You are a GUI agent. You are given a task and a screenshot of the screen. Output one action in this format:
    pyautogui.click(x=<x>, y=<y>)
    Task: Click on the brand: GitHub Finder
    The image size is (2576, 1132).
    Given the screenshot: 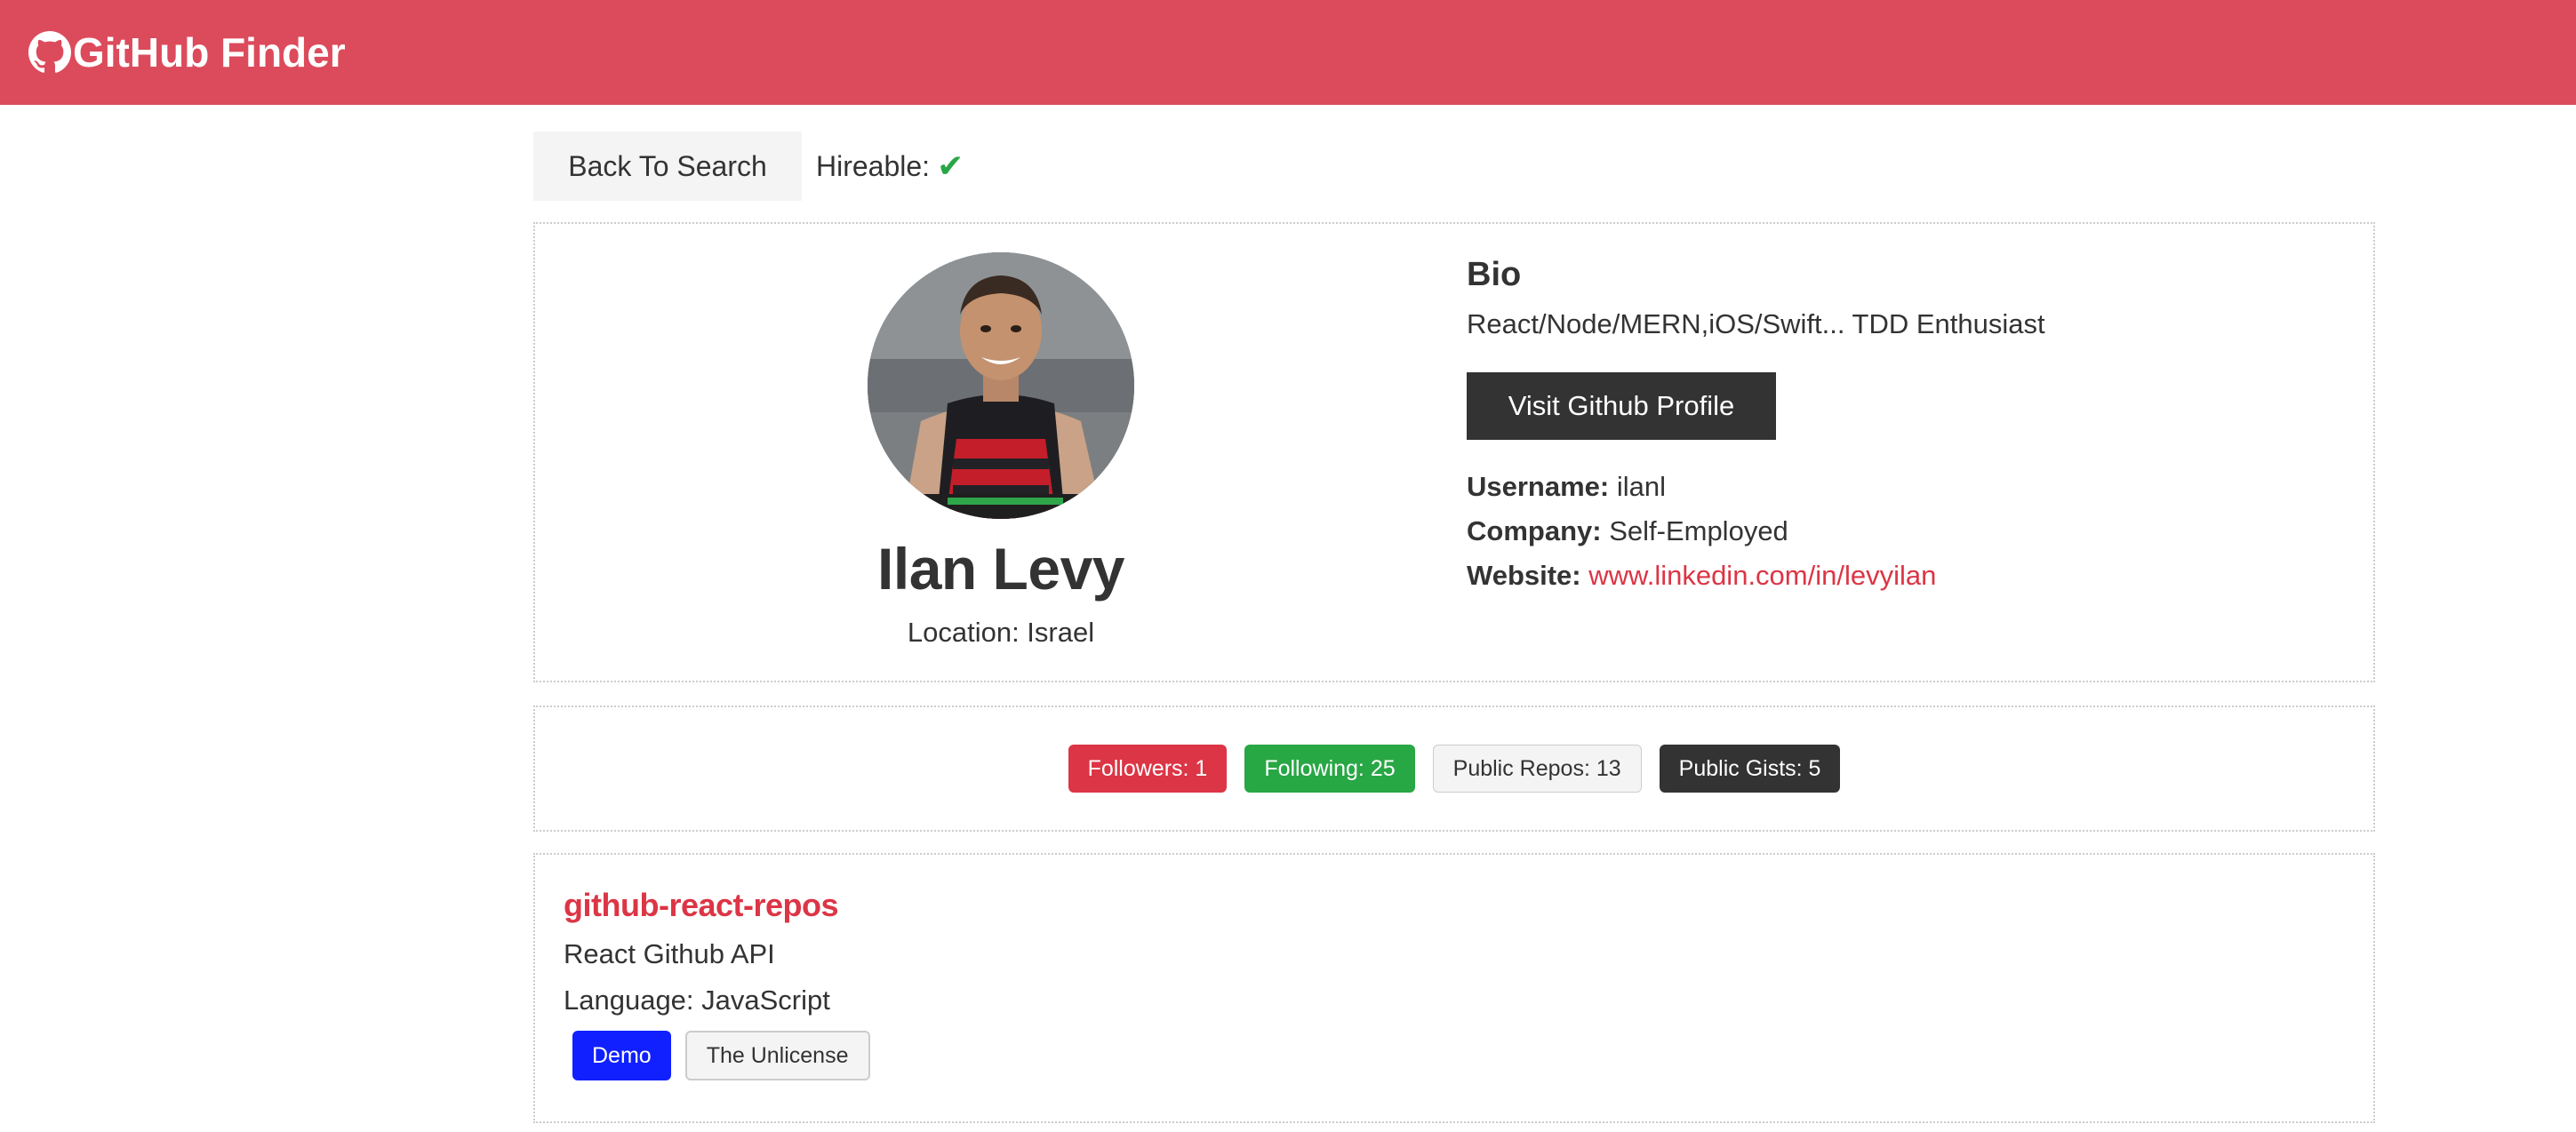 What is the action you would take?
    pyautogui.click(x=187, y=52)
    